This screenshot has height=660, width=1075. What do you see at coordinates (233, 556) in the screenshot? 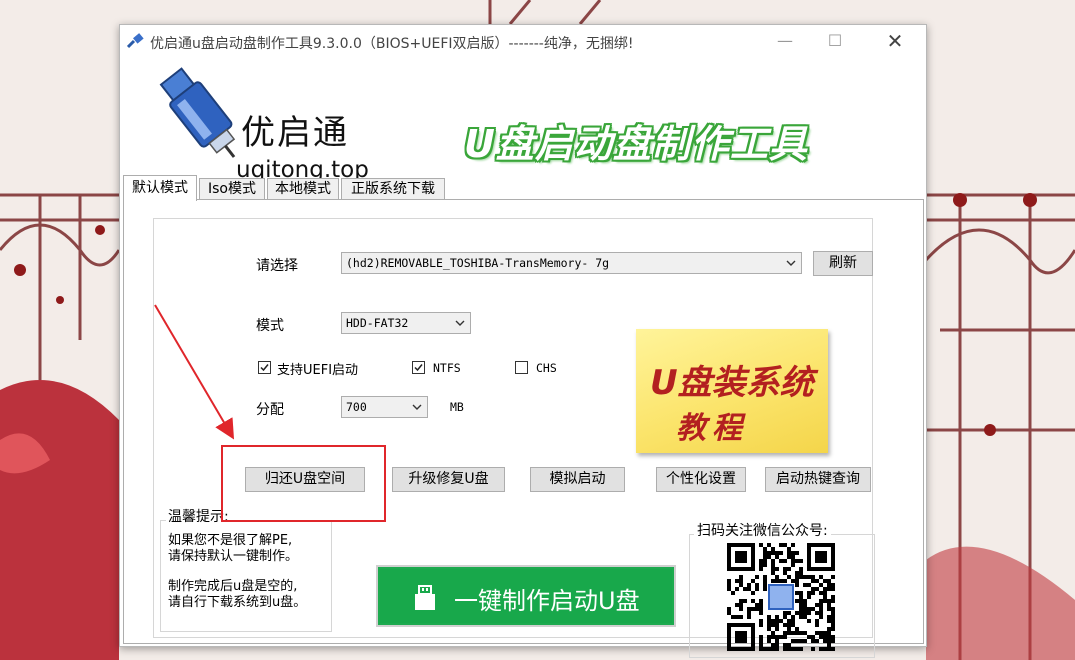
I see `tip-line-2: 请保持默认一键制作。` at bounding box center [233, 556].